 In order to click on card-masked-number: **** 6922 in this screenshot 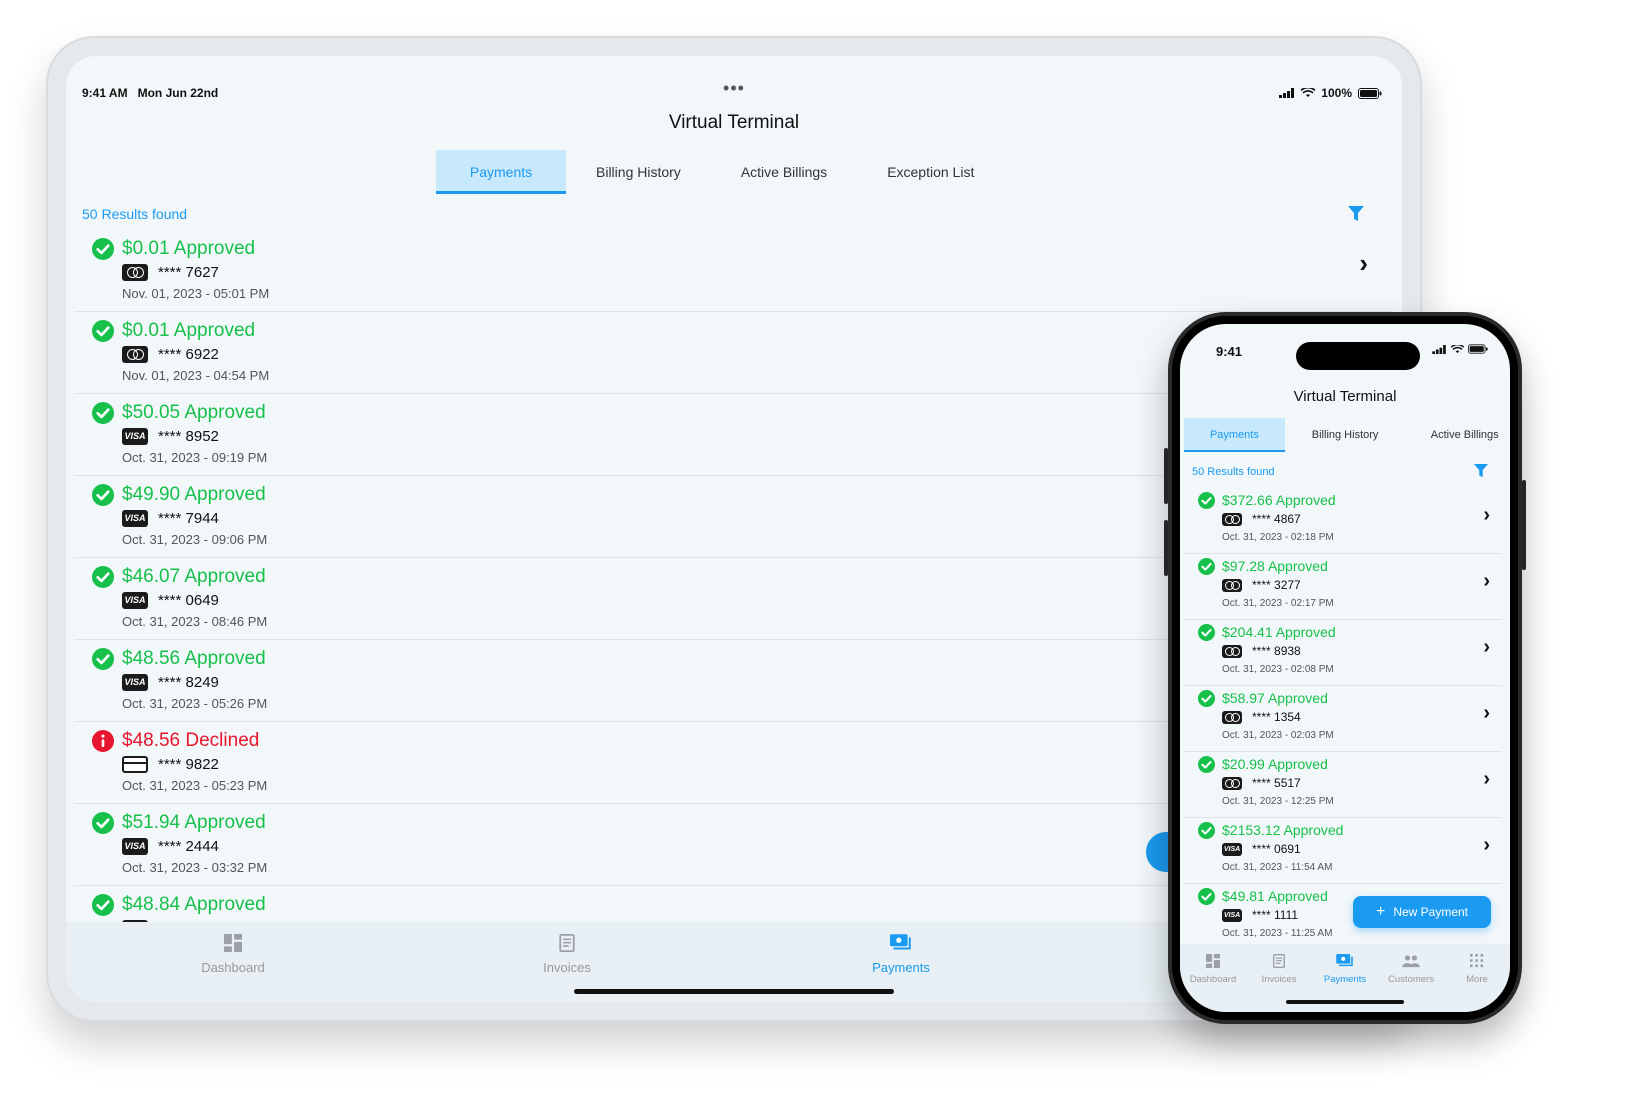, I will do `click(188, 354)`.